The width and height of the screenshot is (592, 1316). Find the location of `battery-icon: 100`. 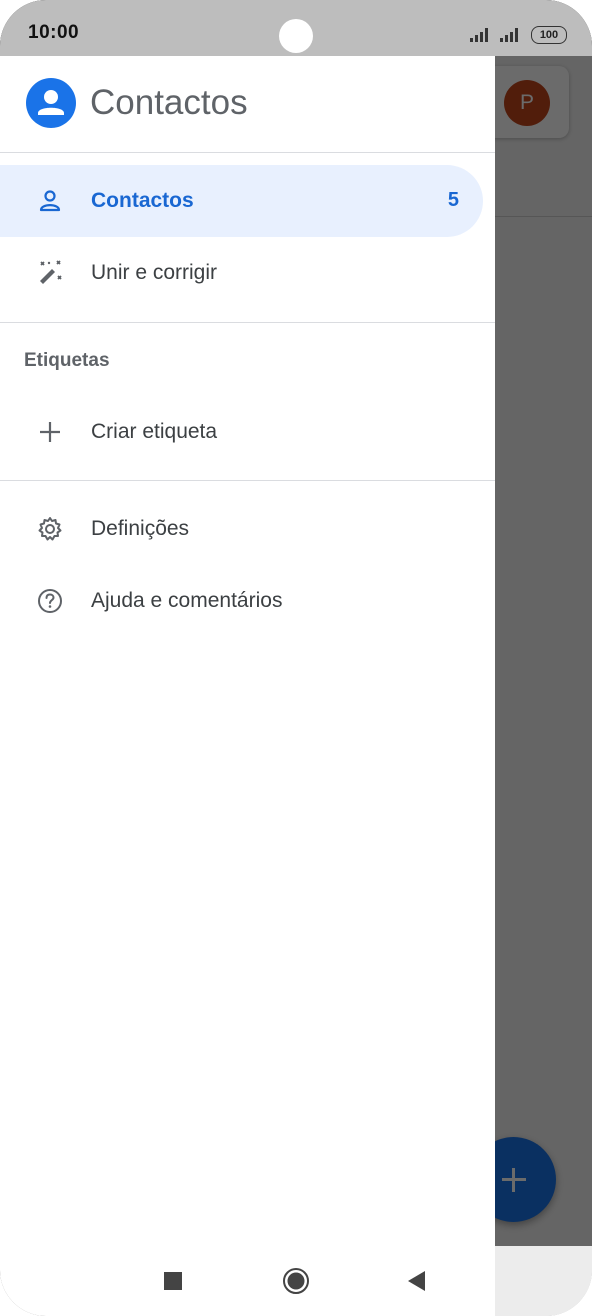

battery-icon: 100 is located at coordinates (549, 35).